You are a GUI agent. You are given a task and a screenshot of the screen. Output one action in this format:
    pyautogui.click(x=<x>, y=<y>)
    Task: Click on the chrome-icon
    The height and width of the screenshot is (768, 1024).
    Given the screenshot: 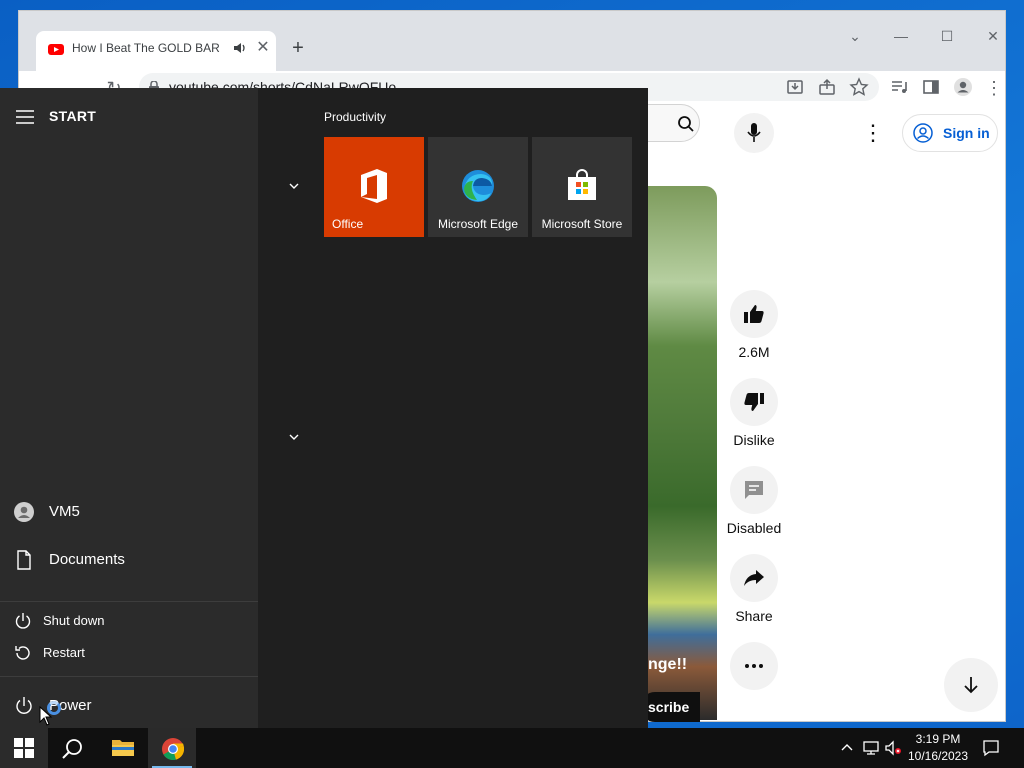 What is the action you would take?
    pyautogui.click(x=173, y=749)
    